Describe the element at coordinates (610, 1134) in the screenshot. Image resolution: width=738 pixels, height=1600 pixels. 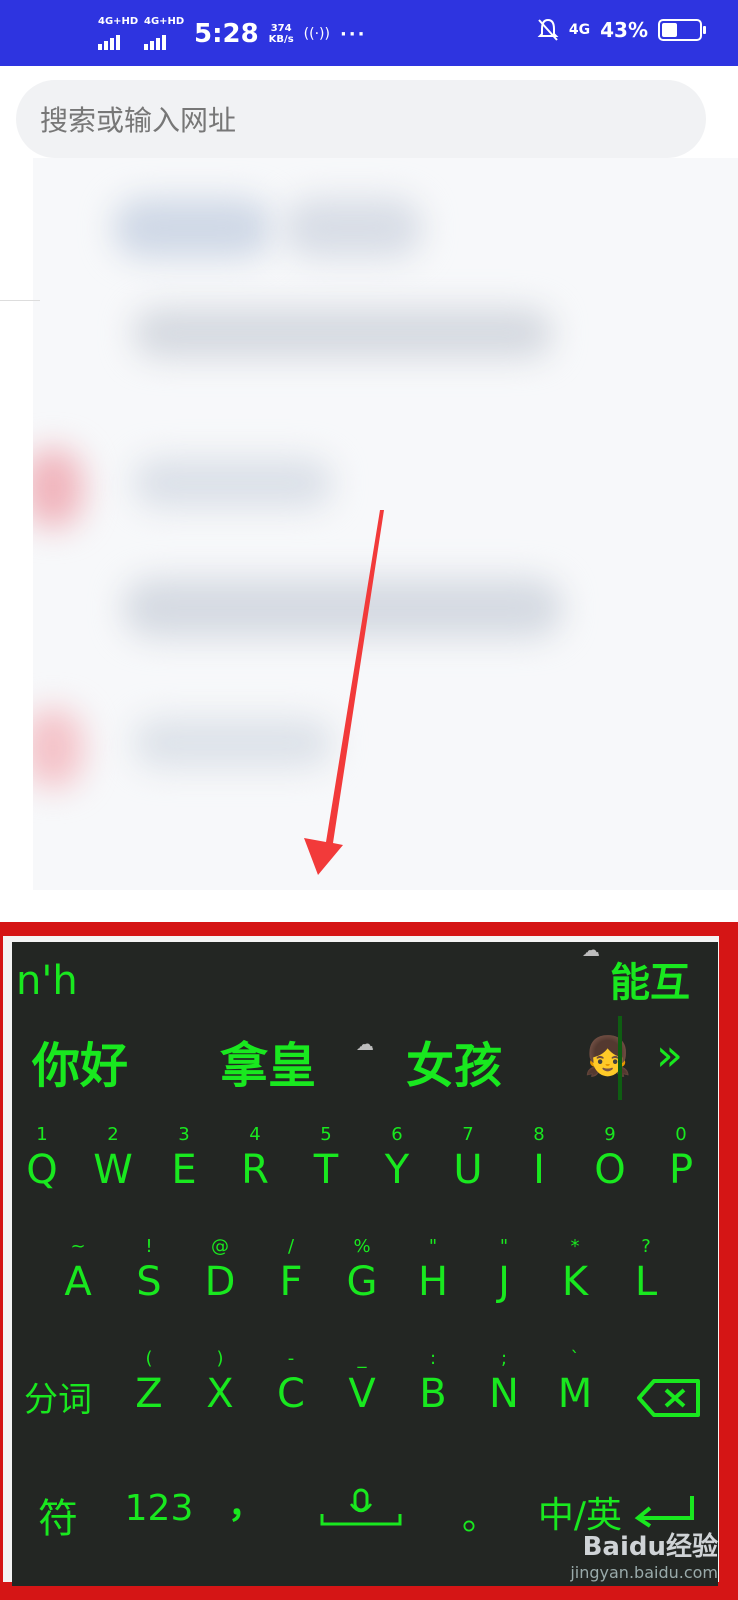
I see `key-alt-label: 9` at that location.